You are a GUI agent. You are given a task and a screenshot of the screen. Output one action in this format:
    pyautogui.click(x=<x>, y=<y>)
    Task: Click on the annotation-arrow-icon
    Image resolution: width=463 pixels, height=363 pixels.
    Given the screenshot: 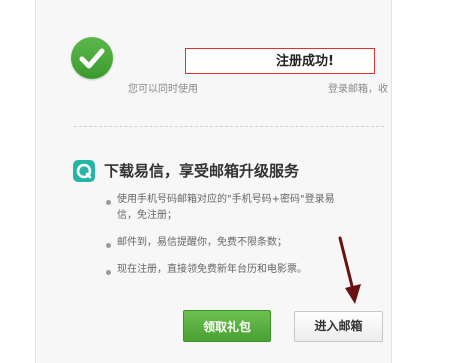 What is the action you would take?
    pyautogui.click(x=349, y=270)
    